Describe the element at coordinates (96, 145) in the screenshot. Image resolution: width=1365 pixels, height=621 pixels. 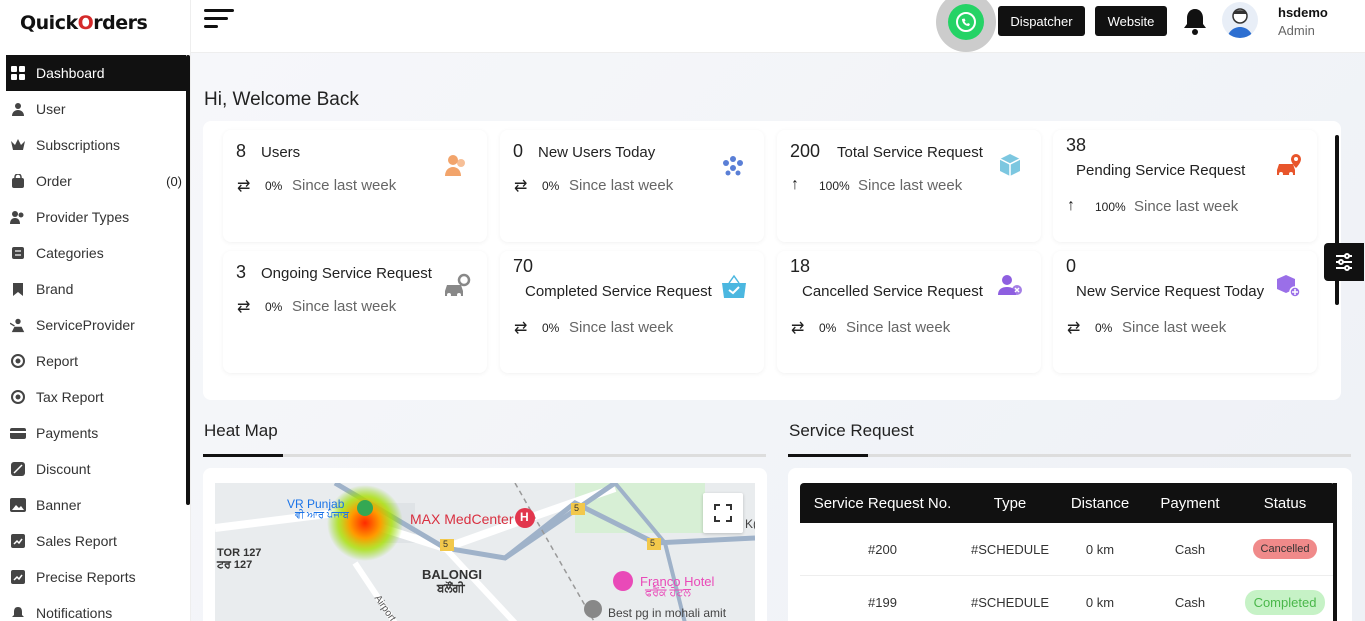
I see `sidebar-item-subscriptions: Subscriptions` at that location.